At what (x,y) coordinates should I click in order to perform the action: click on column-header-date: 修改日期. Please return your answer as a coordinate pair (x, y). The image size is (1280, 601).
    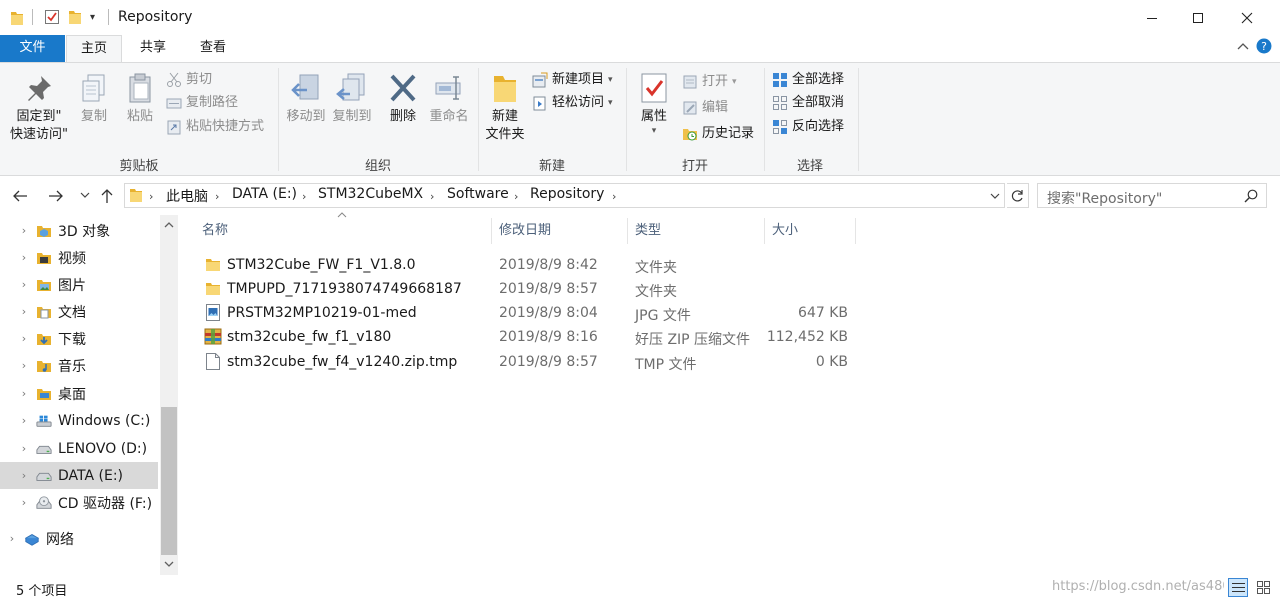
    Looking at the image, I should click on (559, 233).